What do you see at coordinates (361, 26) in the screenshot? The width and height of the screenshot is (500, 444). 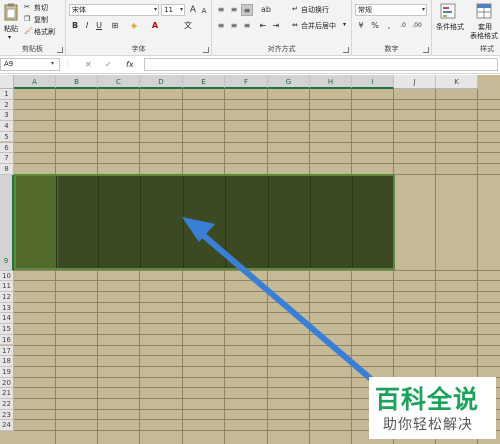 I see `currency-icon: ¥` at bounding box center [361, 26].